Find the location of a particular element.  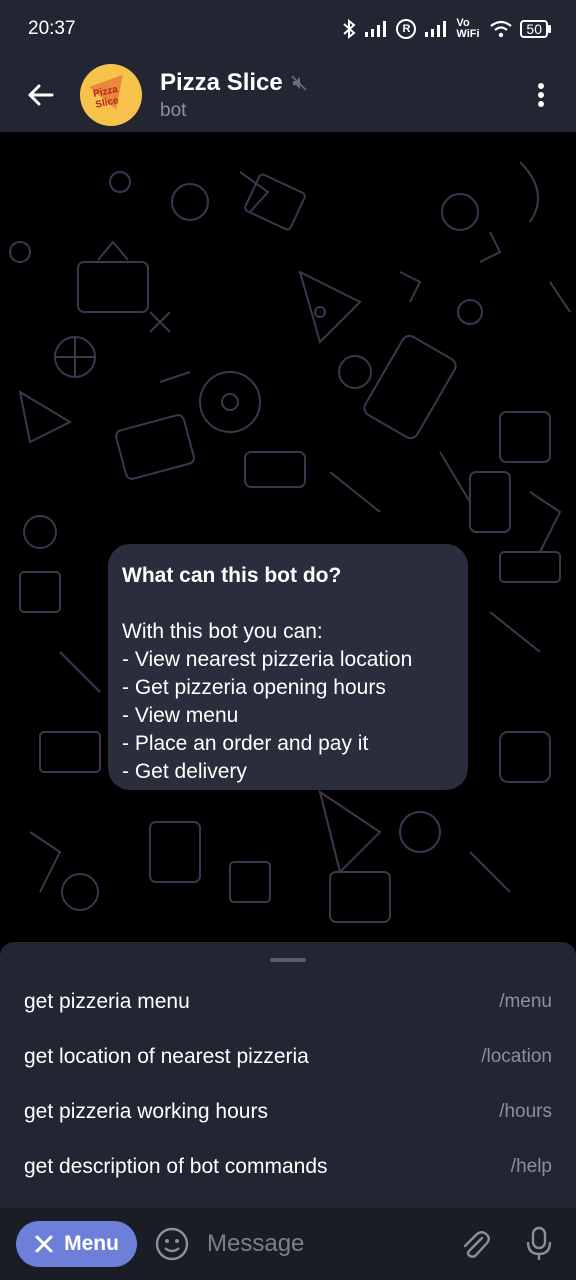

volte-label: Vo WiFi is located at coordinates (468, 28).